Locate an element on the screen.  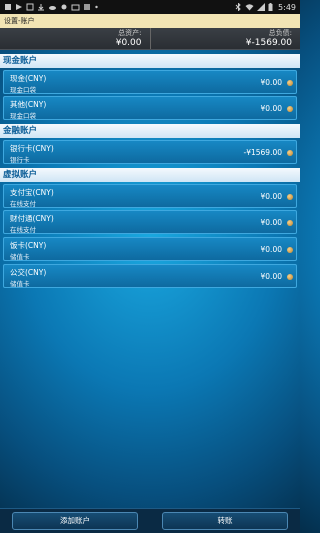
account-name: 支付宝(CNY) is located at coordinates (32, 192).